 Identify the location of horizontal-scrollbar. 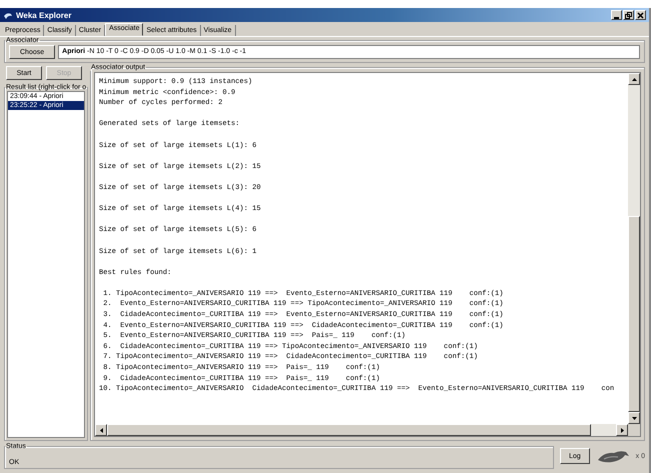
(367, 430).